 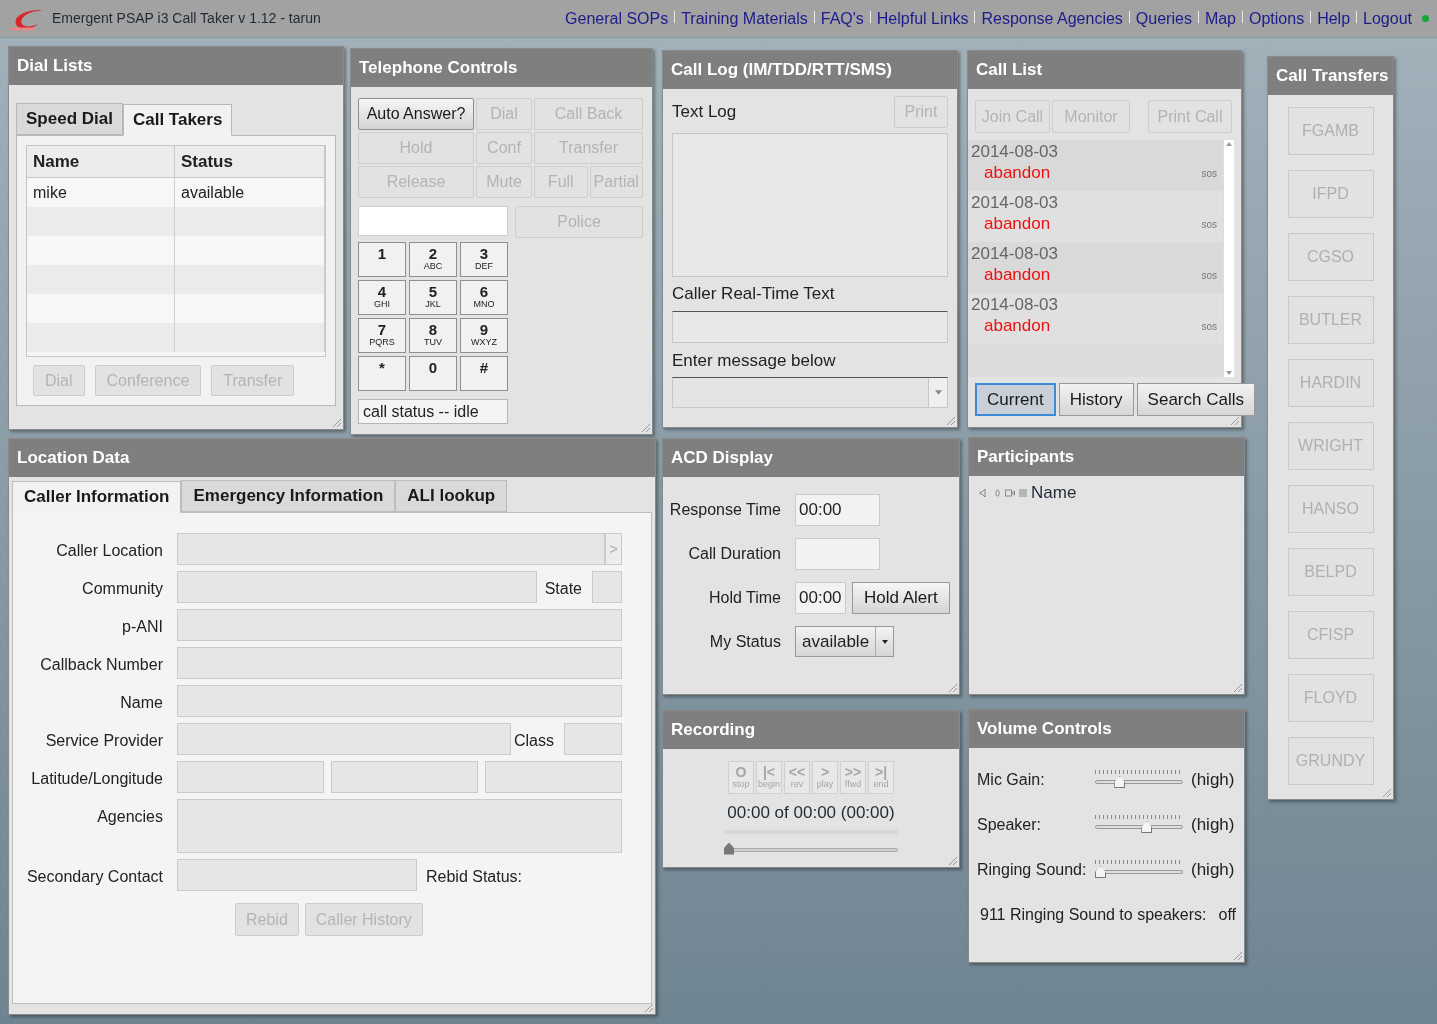 What do you see at coordinates (438, 68) in the screenshot?
I see `panel-title: Telephone Controls` at bounding box center [438, 68].